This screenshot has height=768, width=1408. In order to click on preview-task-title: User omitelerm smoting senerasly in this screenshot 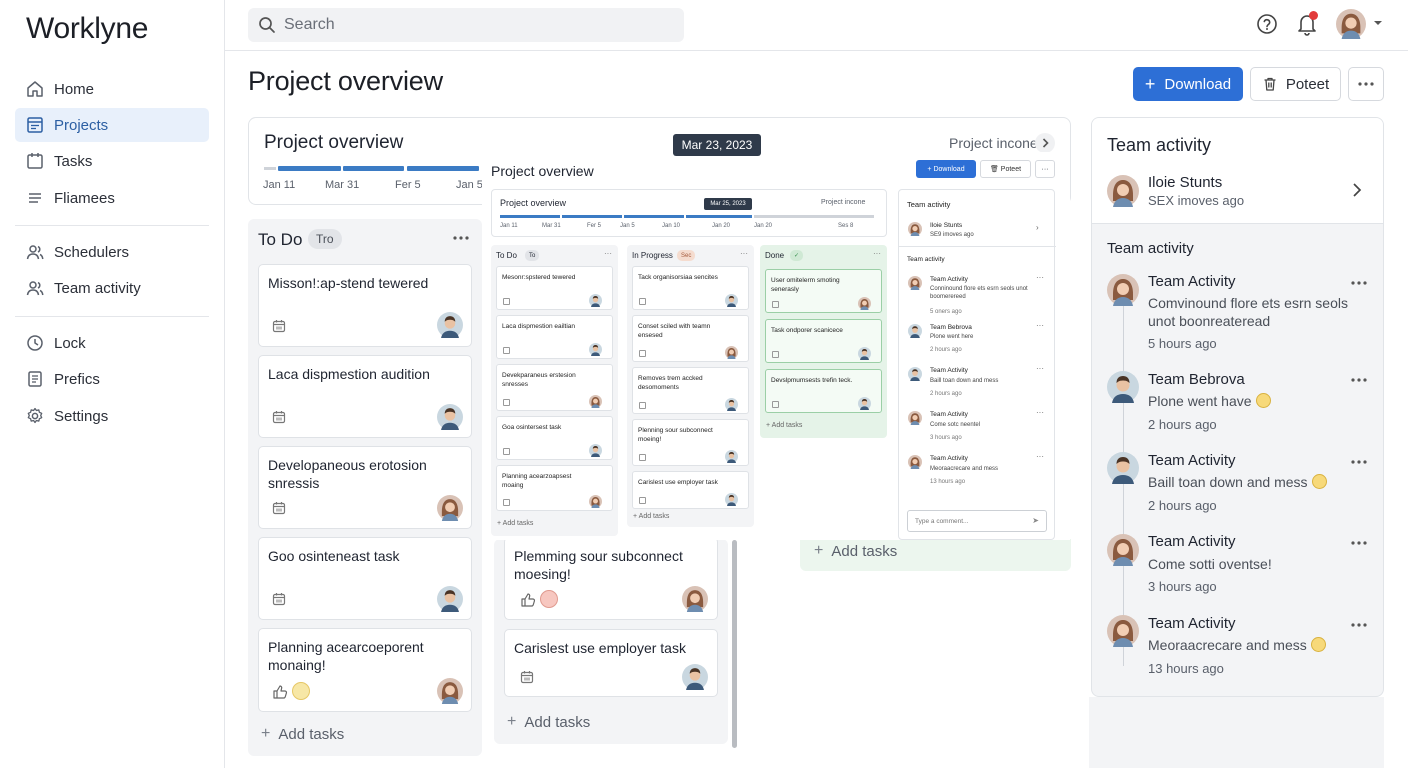, I will do `click(805, 285)`.